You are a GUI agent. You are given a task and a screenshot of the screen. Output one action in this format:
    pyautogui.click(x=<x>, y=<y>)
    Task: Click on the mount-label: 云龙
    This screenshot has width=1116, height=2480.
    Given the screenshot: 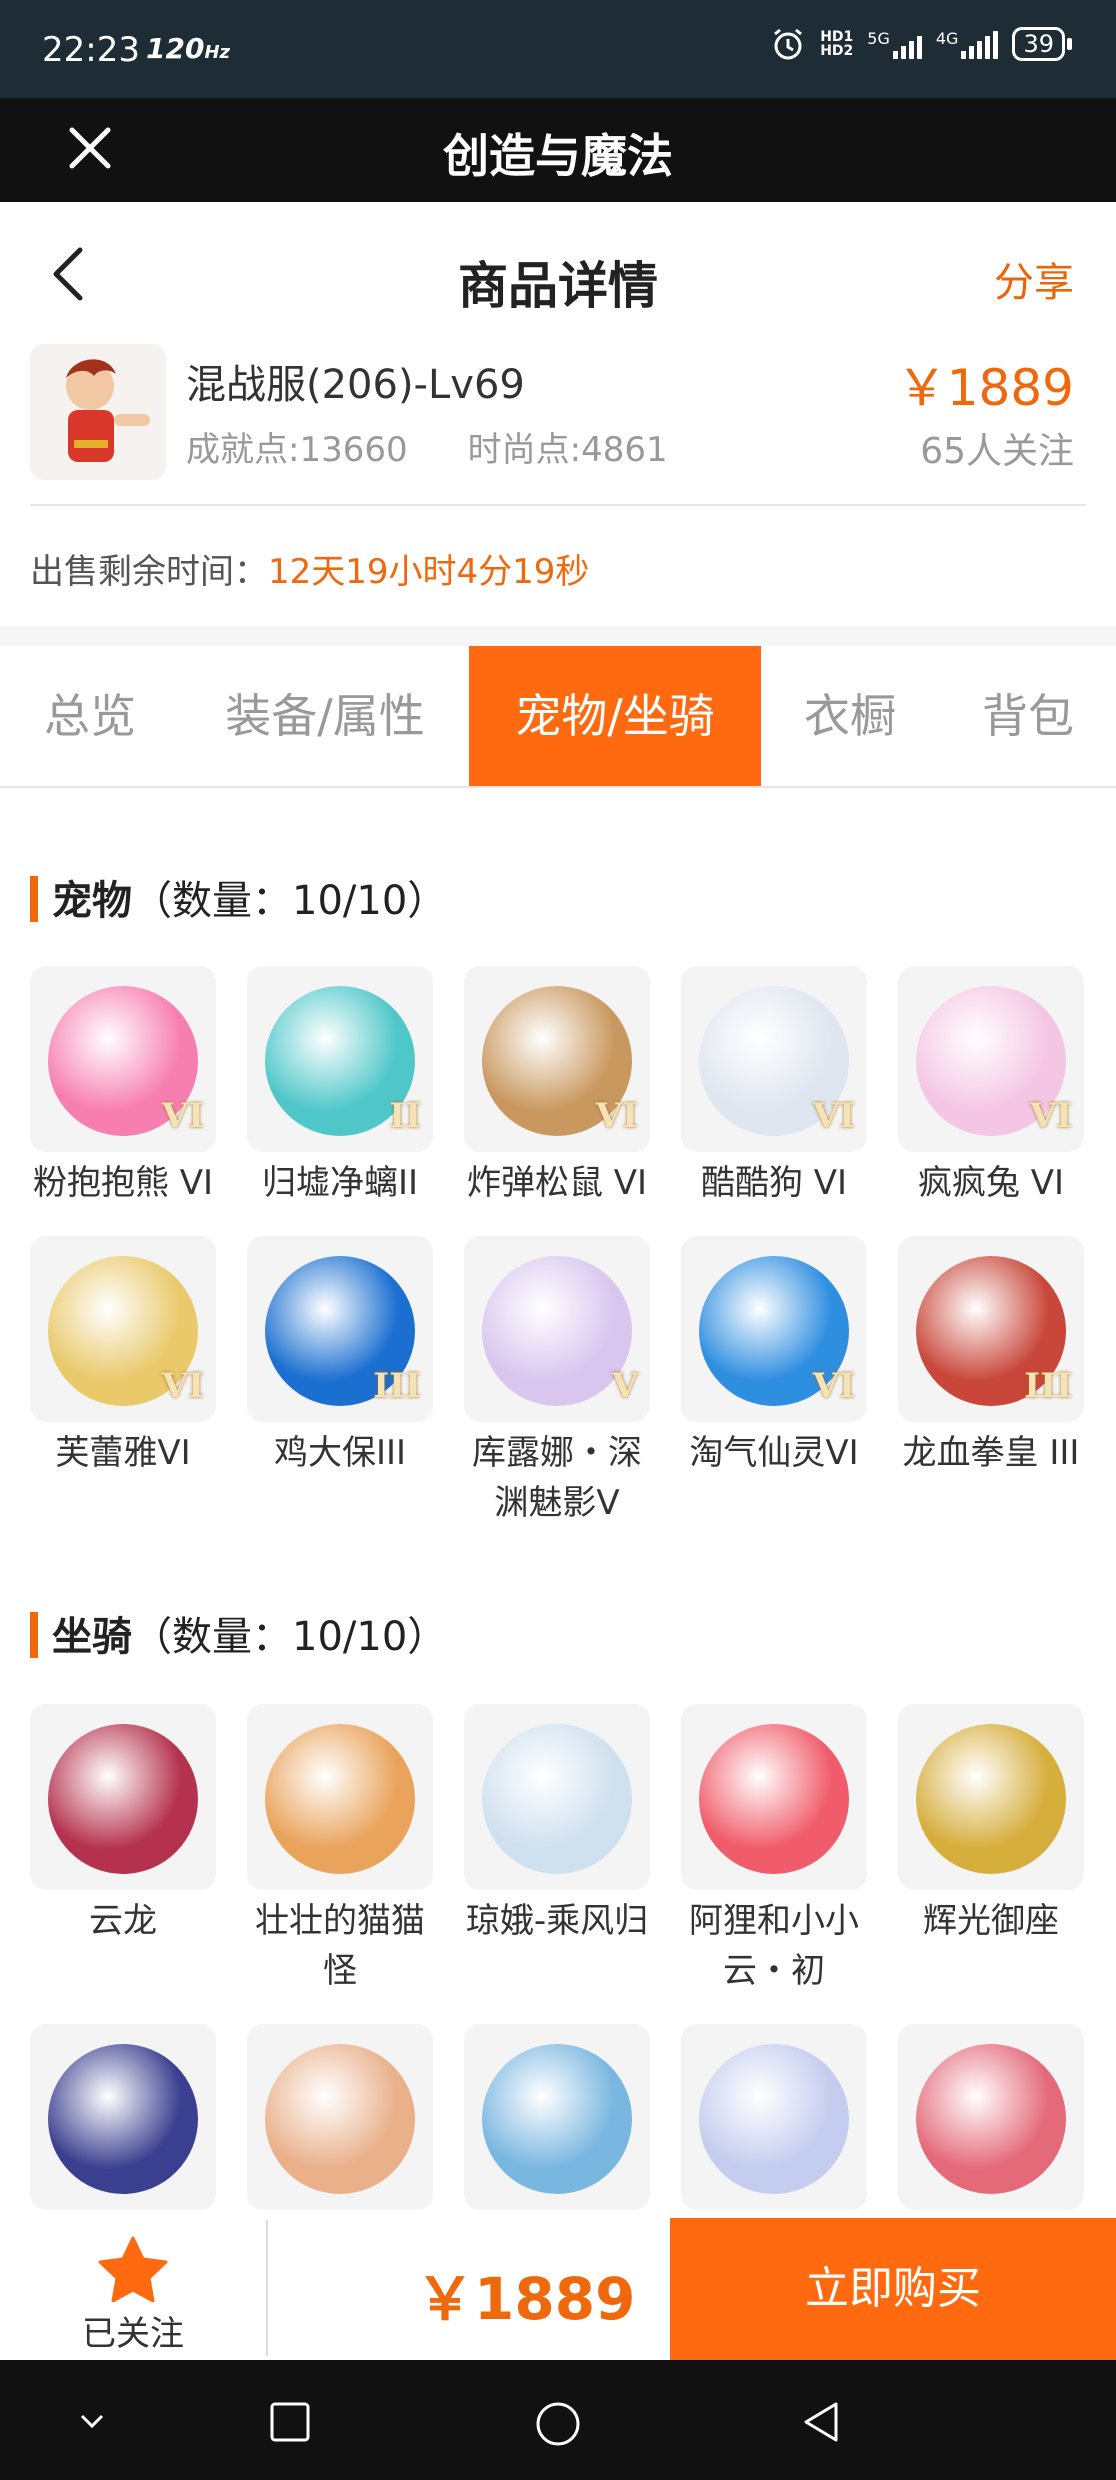 What is the action you would take?
    pyautogui.click(x=123, y=1921)
    